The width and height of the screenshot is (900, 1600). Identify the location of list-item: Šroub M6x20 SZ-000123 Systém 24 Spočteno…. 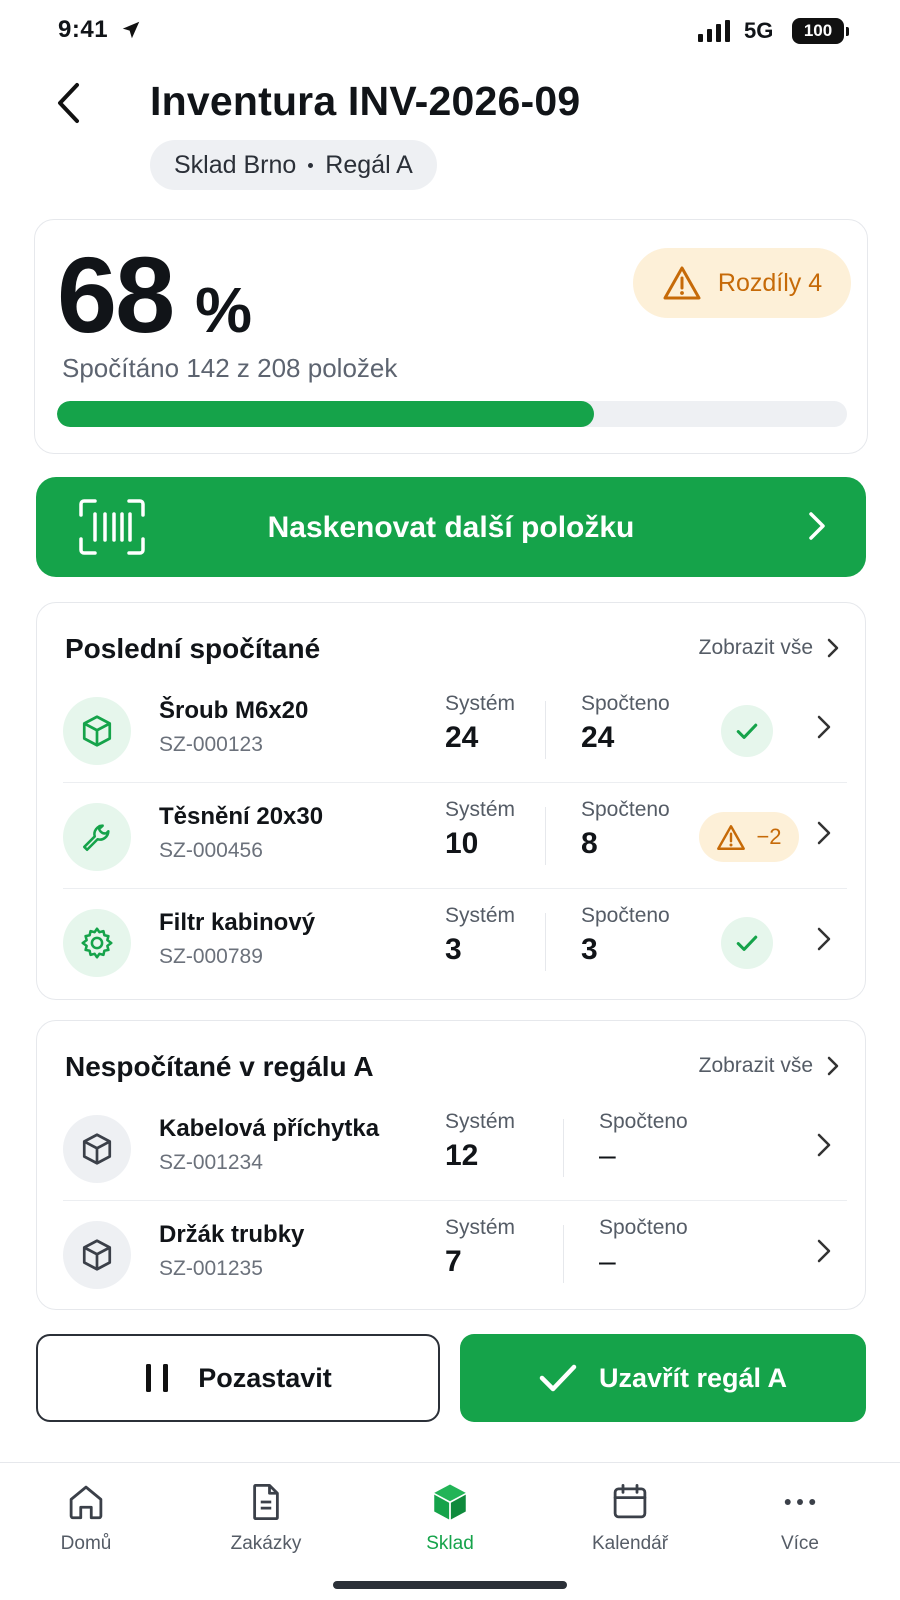
(452, 730).